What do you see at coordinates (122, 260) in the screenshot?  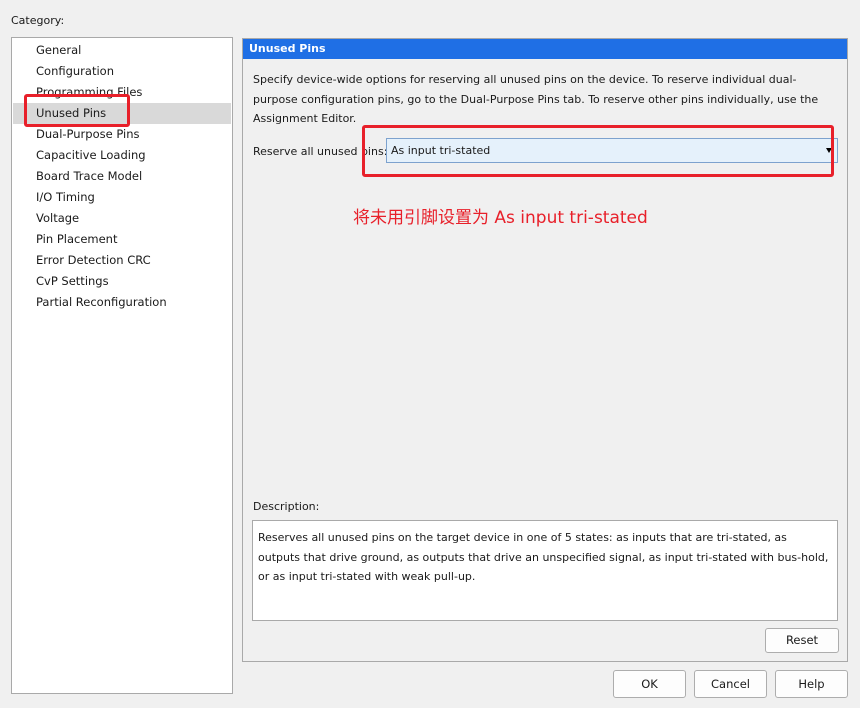 I see `category-item-error-detection-crc: Error Detection CRC` at bounding box center [122, 260].